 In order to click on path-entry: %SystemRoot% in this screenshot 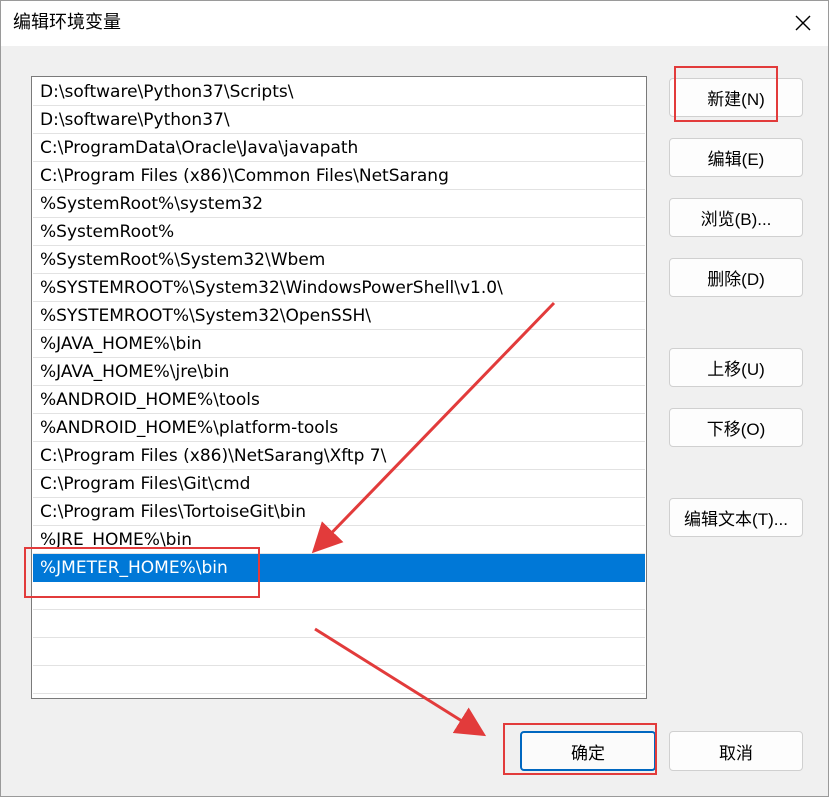, I will do `click(339, 232)`.